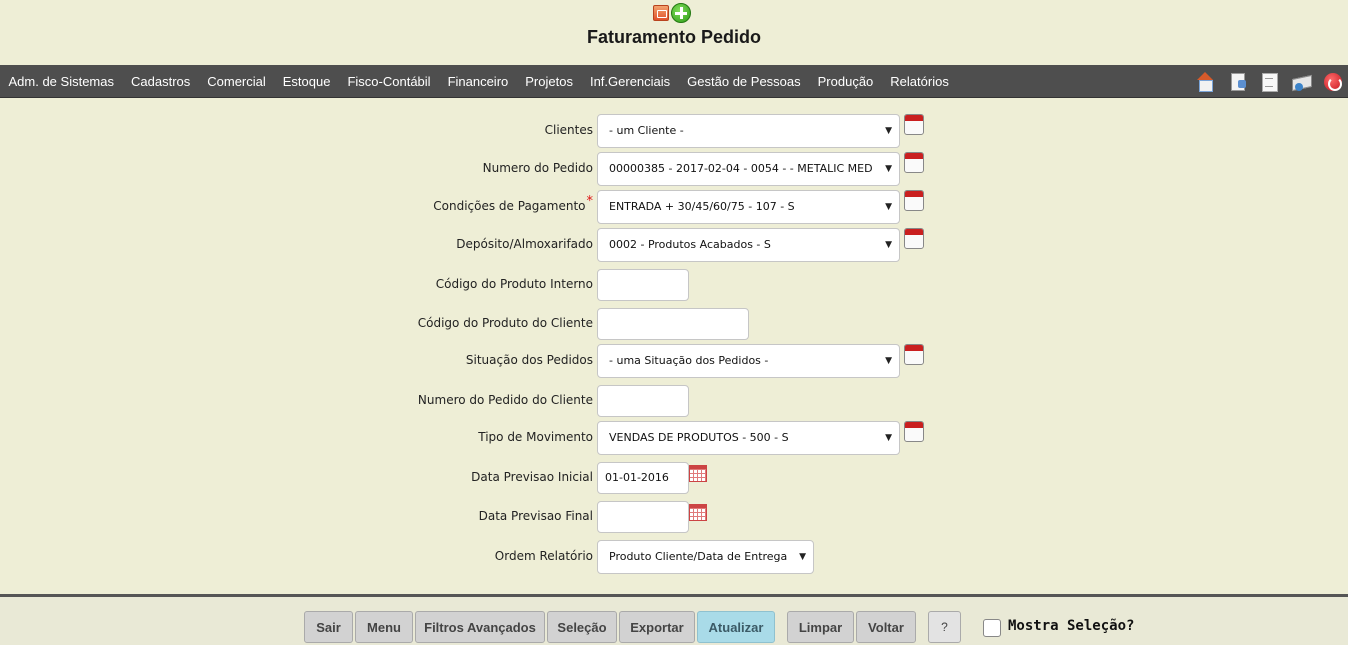 This screenshot has width=1348, height=645. I want to click on selecao-button: Seleção, so click(582, 627).